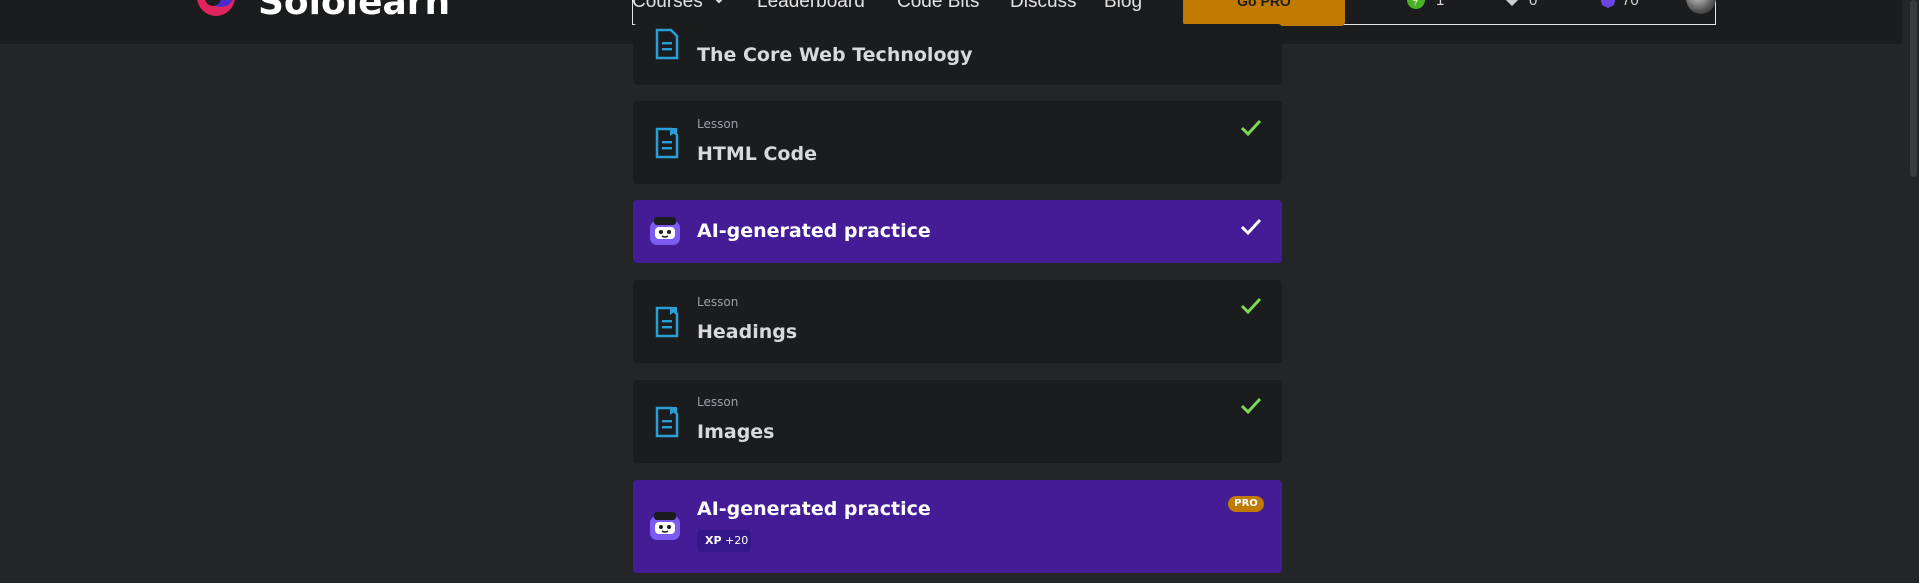  I want to click on gems-count: 70, so click(1630, 4).